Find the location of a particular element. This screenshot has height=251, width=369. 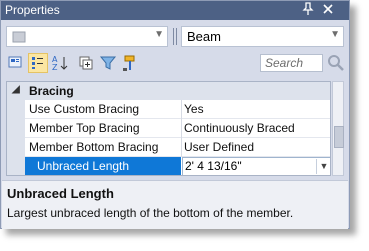

property-value: Continuously Braced is located at coordinates (239, 128).